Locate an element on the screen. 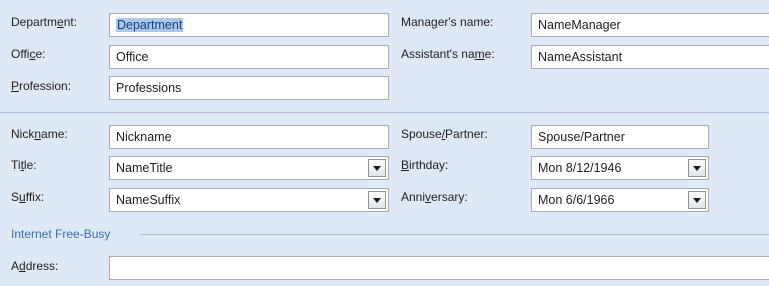  title-label: Title: is located at coordinates (24, 165).